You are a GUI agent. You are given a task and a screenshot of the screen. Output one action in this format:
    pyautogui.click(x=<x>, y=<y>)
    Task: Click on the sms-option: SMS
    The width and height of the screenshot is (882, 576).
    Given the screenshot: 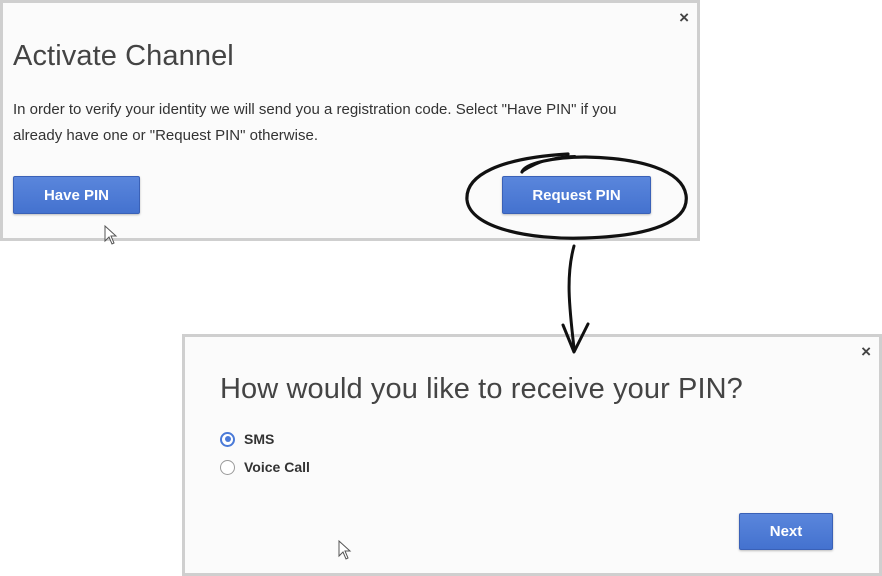 What is the action you would take?
    pyautogui.click(x=247, y=439)
    